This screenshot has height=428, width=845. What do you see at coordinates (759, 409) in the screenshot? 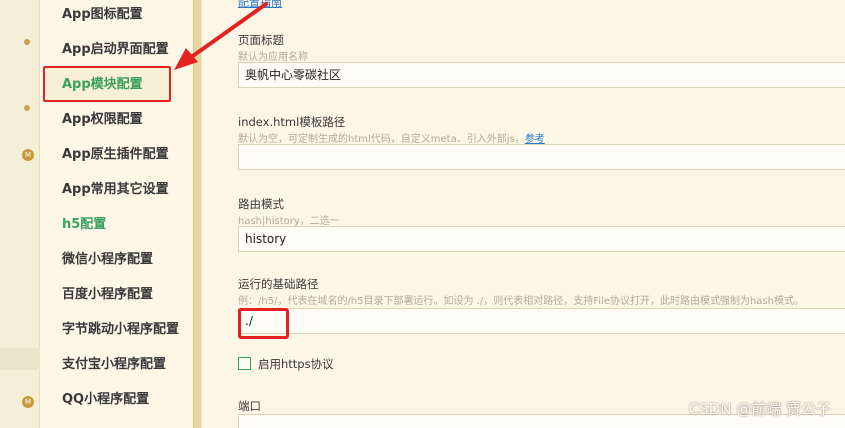
I see `watermark: CSDN @前端 贾公子` at bounding box center [759, 409].